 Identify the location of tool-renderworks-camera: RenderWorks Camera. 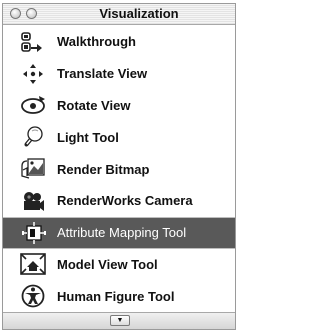
(119, 201).